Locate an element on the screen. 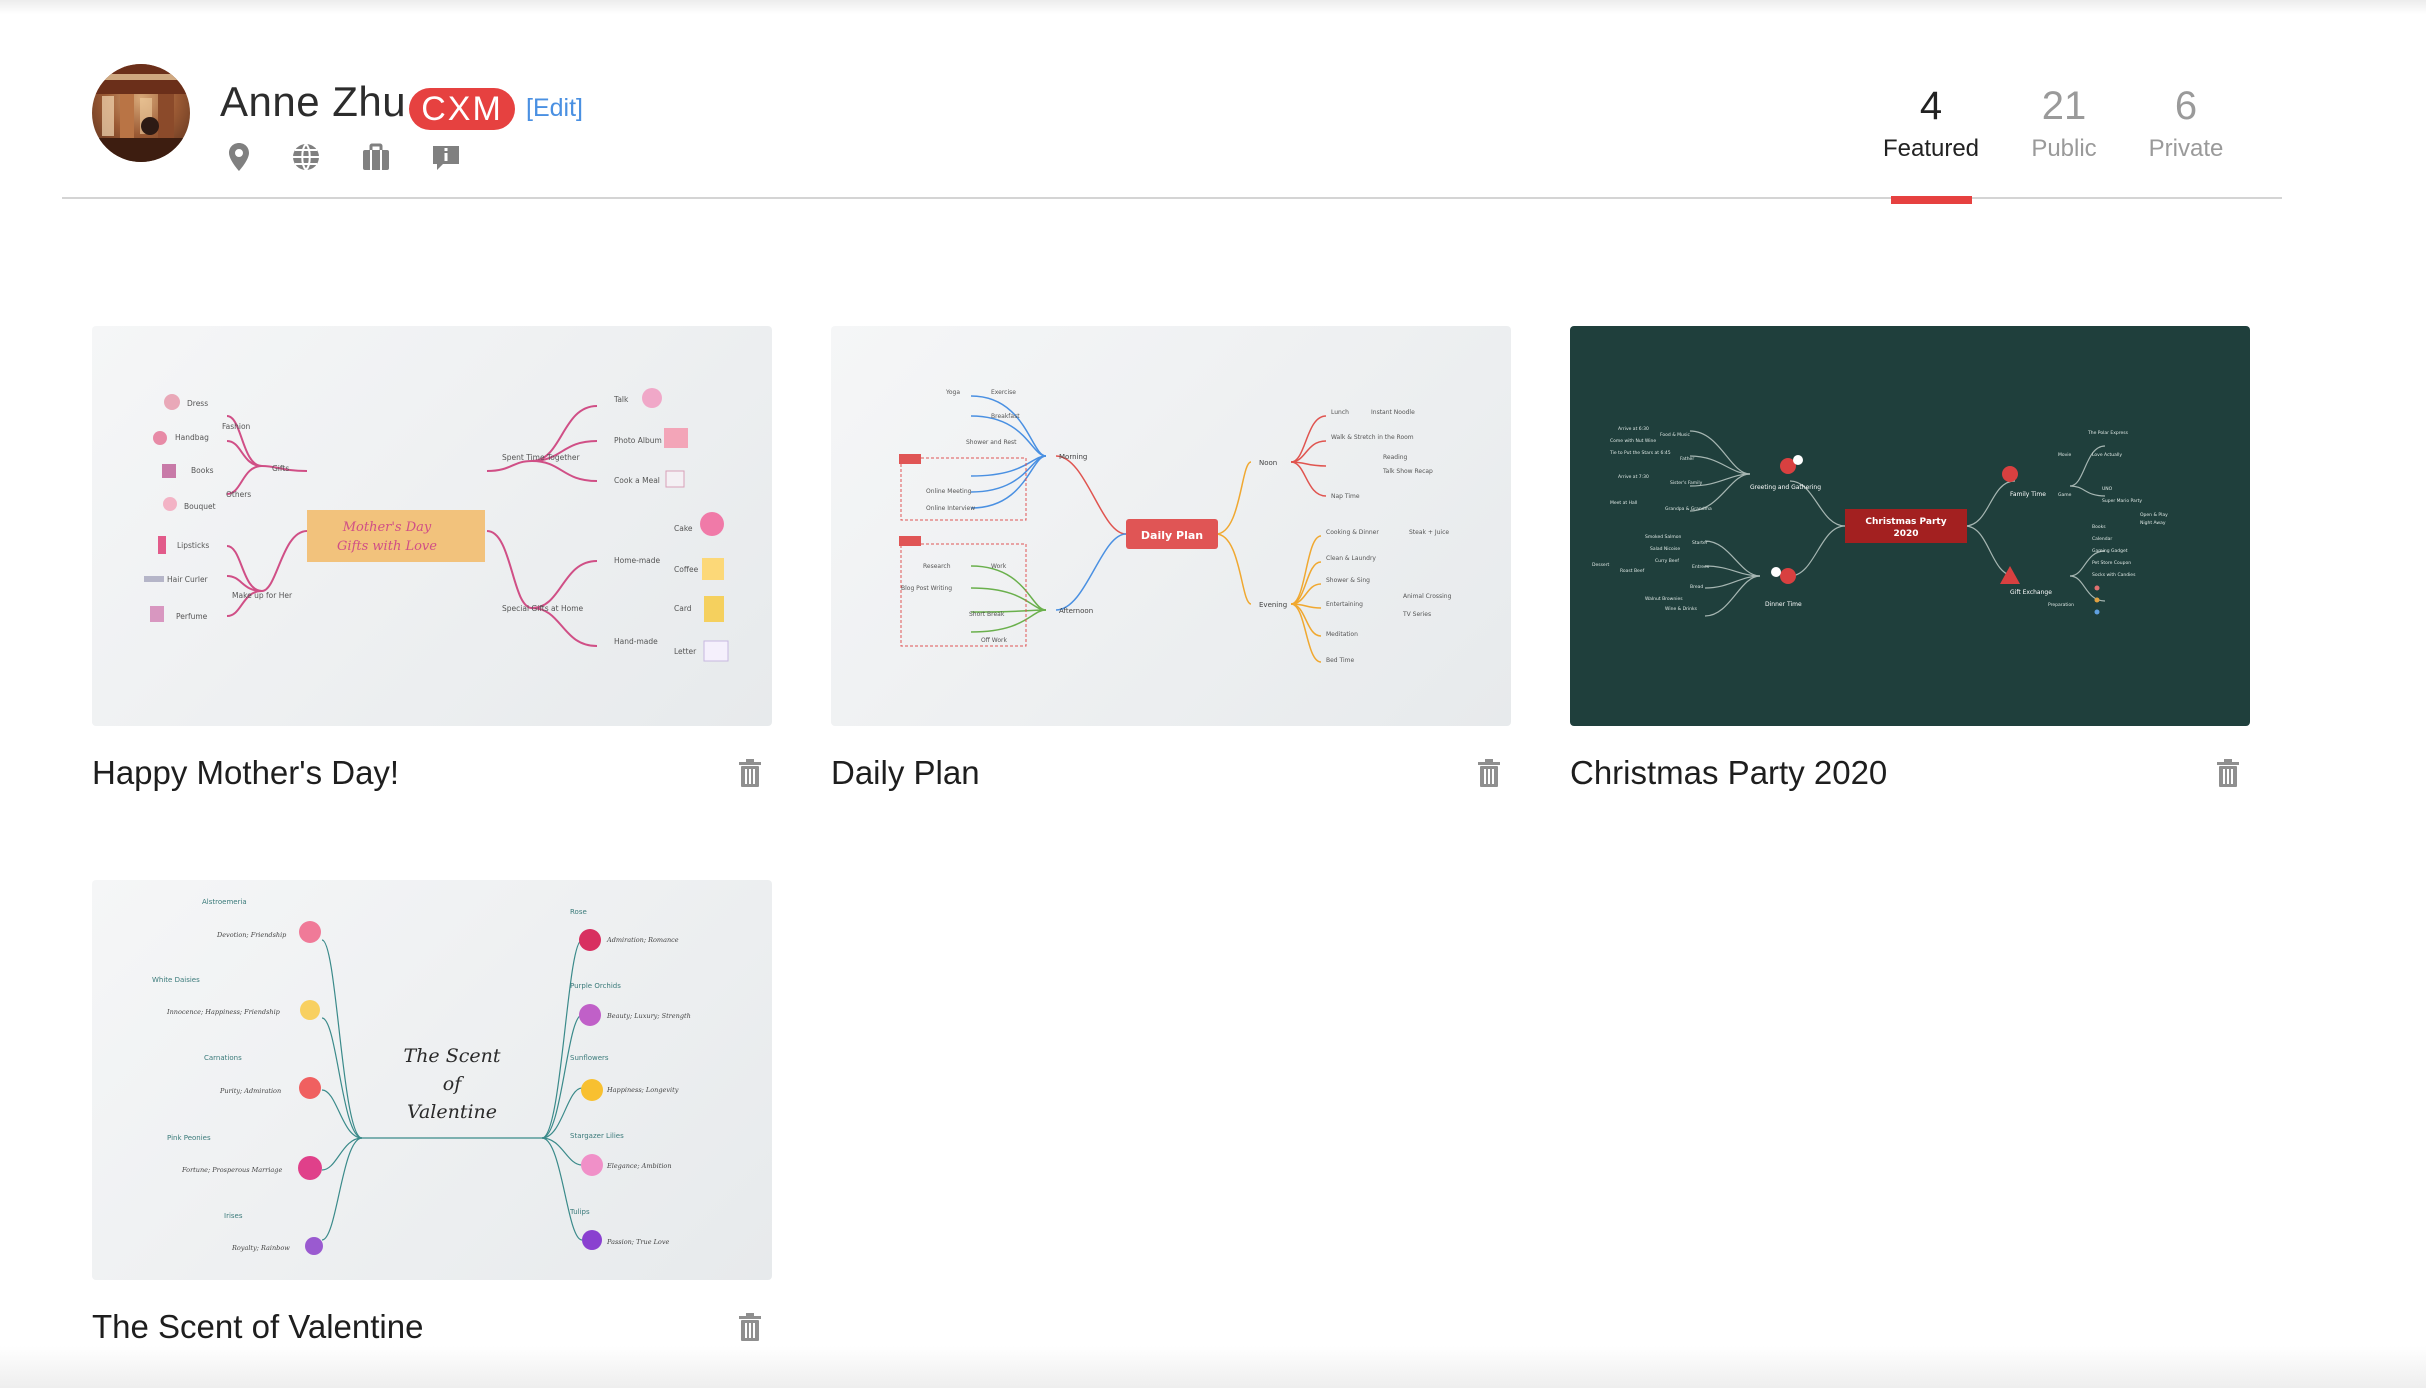  private-count: 6 is located at coordinates (2186, 106).